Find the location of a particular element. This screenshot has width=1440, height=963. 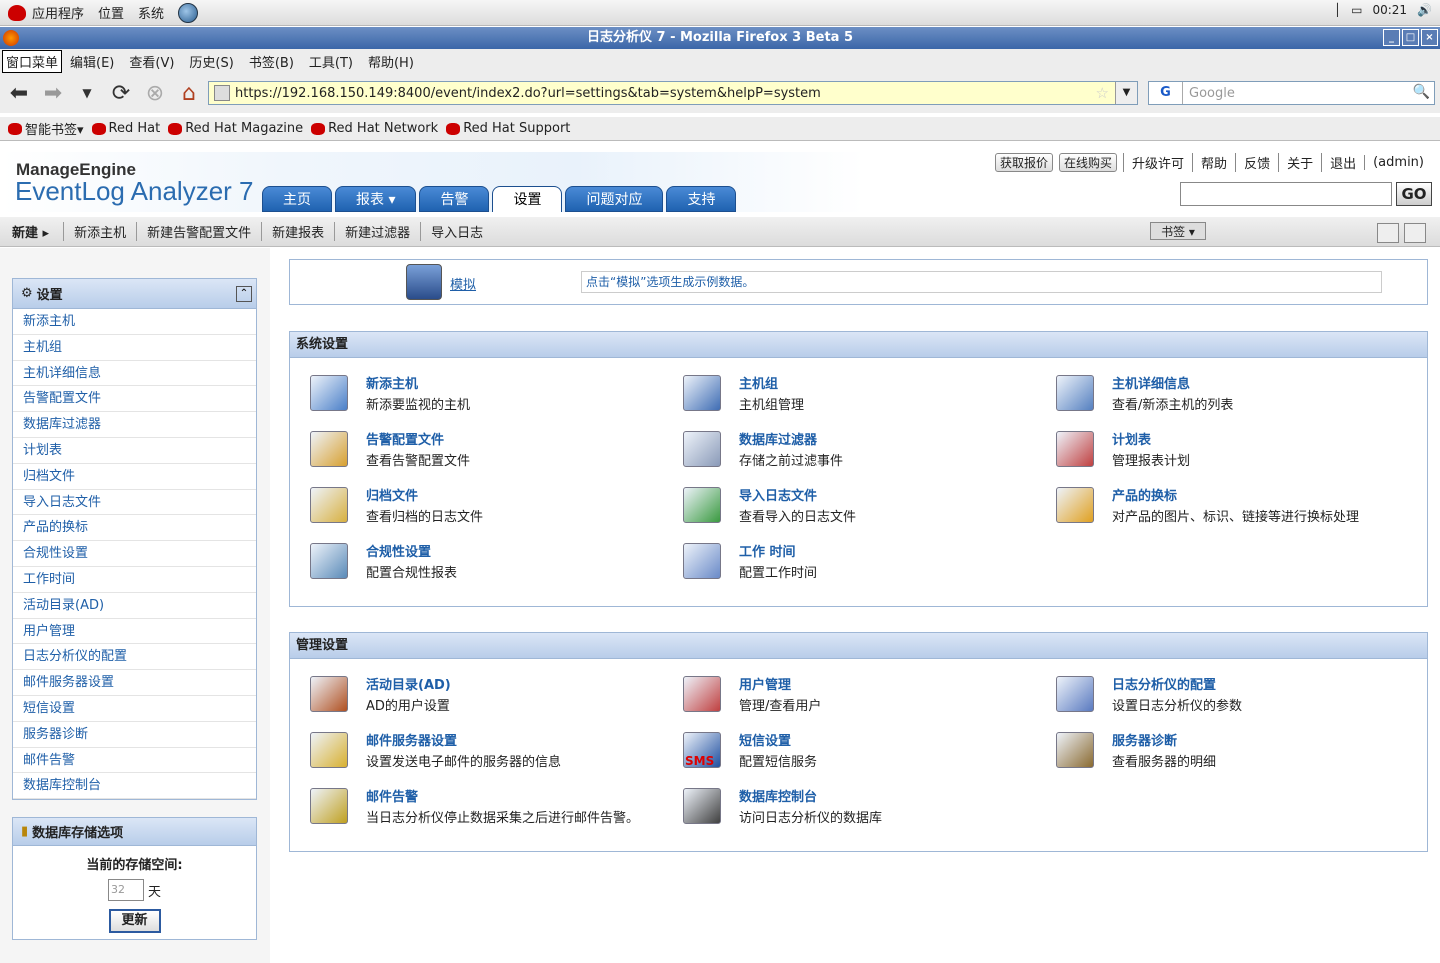

item-title: 归档文件 is located at coordinates (424, 494).